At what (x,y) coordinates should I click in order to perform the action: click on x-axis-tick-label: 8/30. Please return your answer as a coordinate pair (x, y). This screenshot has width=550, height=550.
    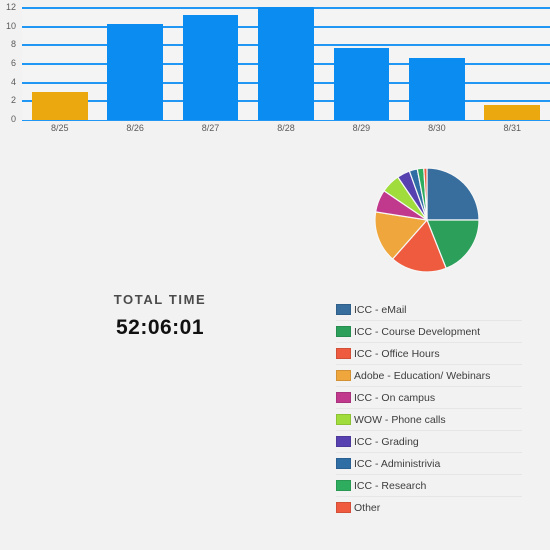
    Looking at the image, I should click on (437, 128).